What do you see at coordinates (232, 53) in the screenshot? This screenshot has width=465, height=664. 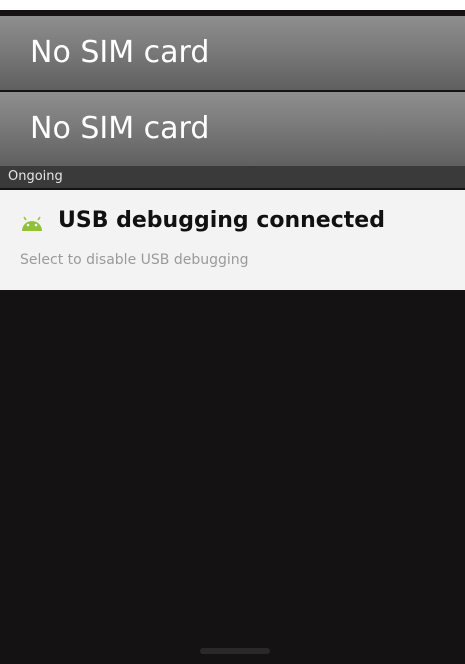 I see `carrier-label-1: No SIM card` at bounding box center [232, 53].